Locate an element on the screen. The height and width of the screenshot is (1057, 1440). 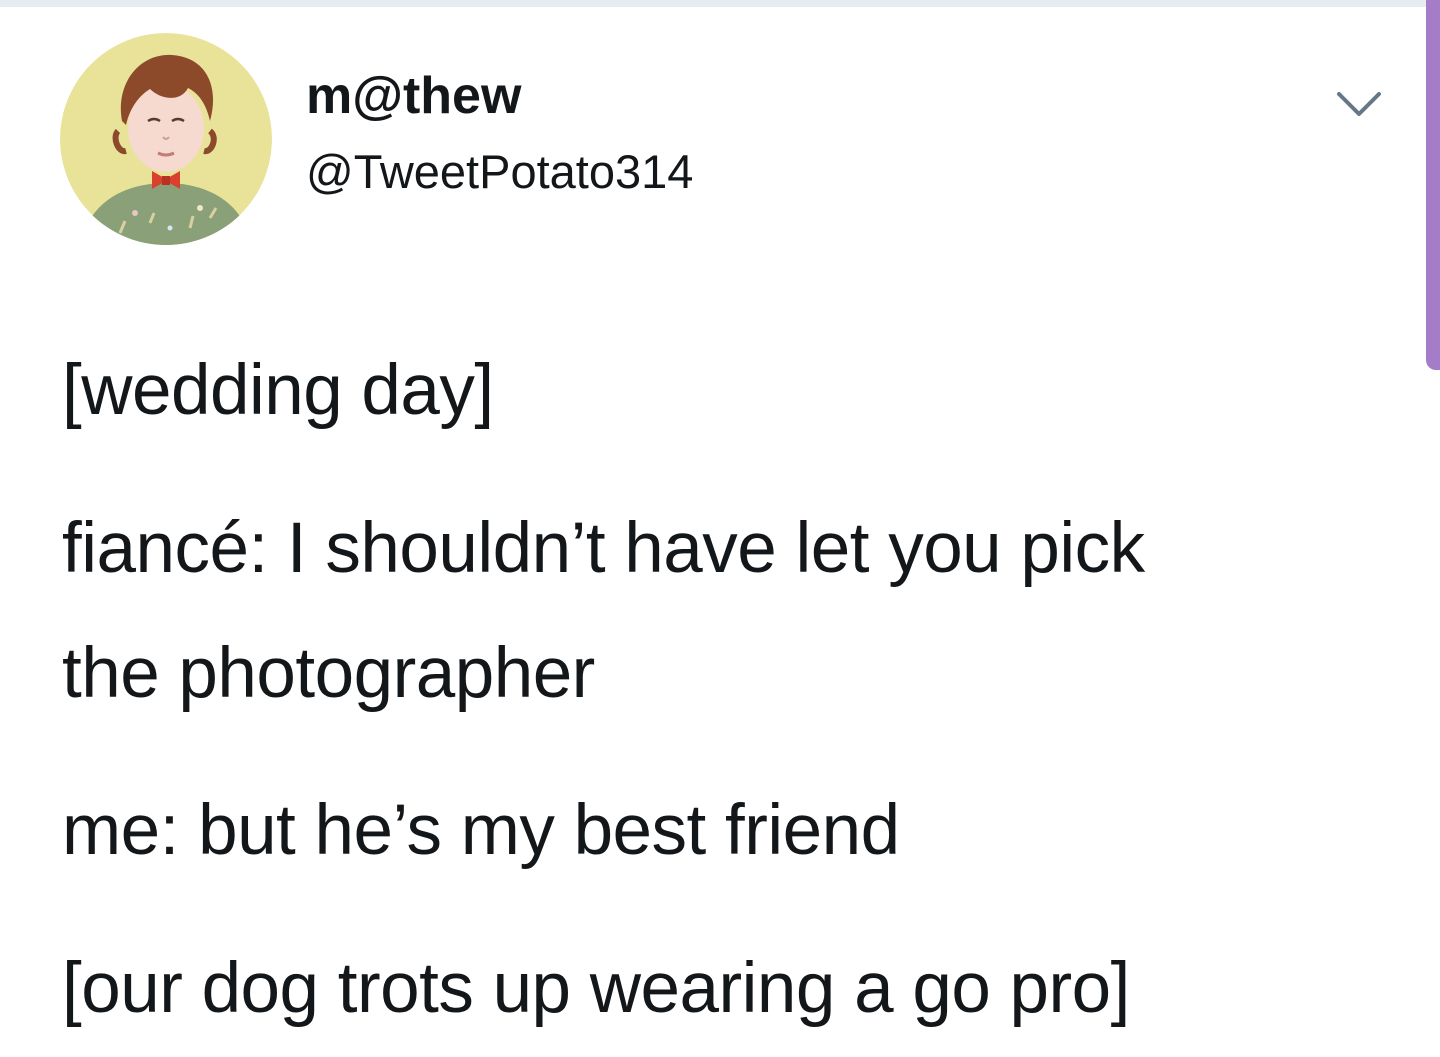
cartoon-child-avatar-icon is located at coordinates (166, 139).